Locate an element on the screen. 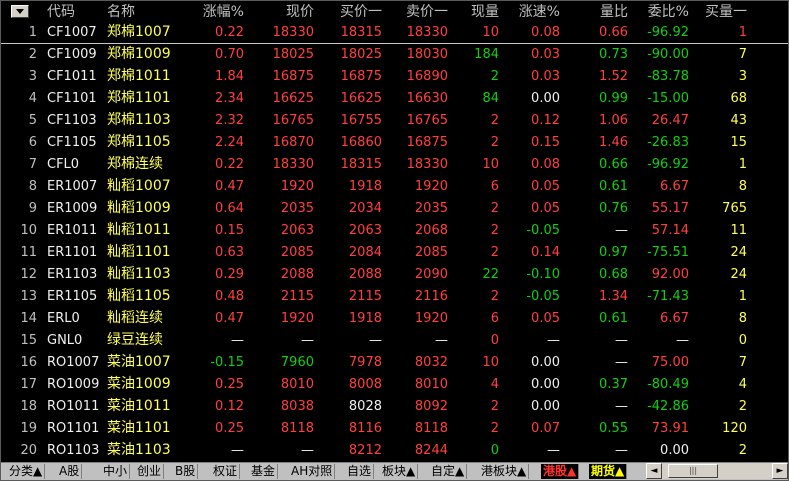 The height and width of the screenshot is (481, 789). cell-change-pct: 2.32 is located at coordinates (229, 120).